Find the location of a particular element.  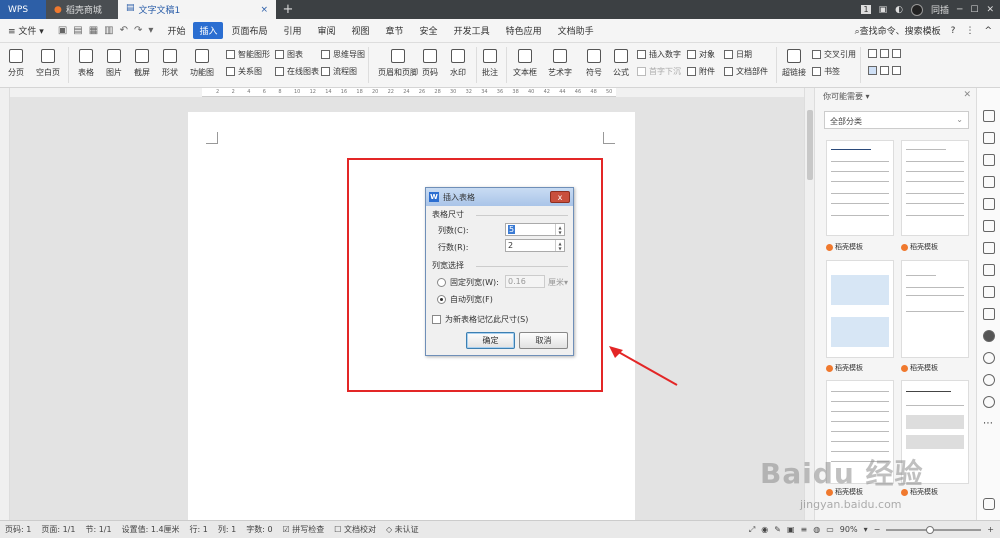

menu-view: 视图 is located at coordinates (361, 30).